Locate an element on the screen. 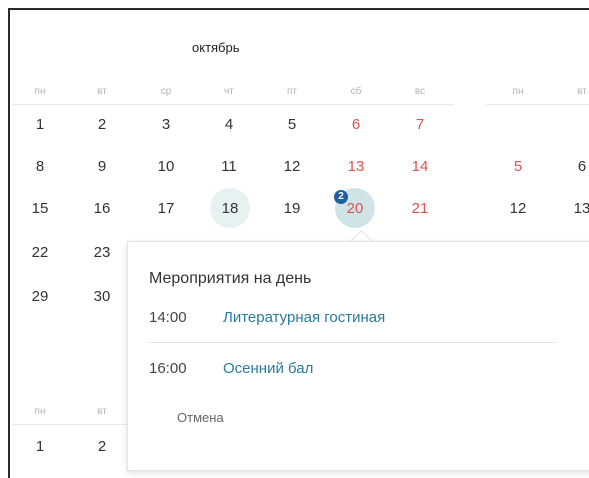 Image resolution: width=589 pixels, height=478 pixels. day-cell-weekend: 14 is located at coordinates (420, 166).